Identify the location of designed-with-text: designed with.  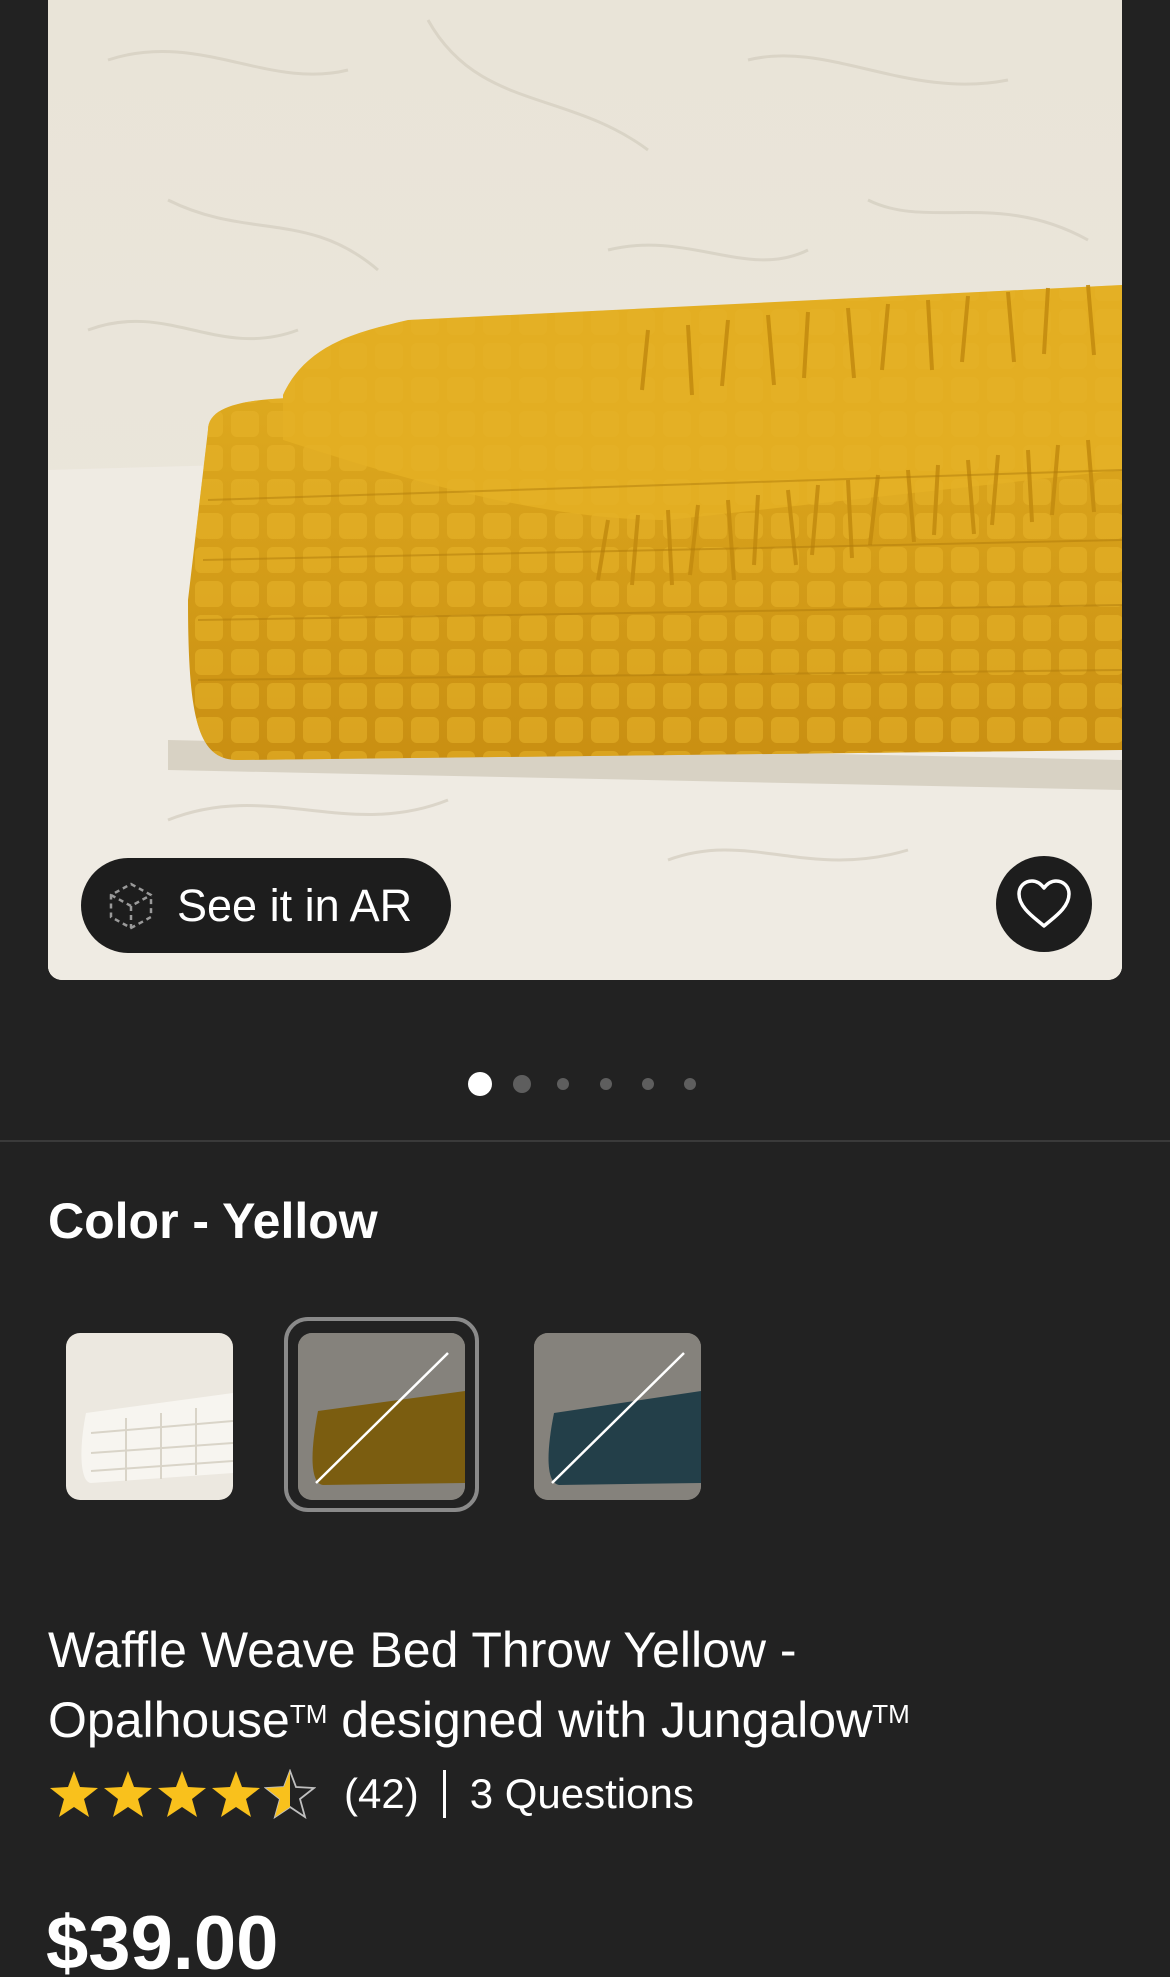
(494, 1720).